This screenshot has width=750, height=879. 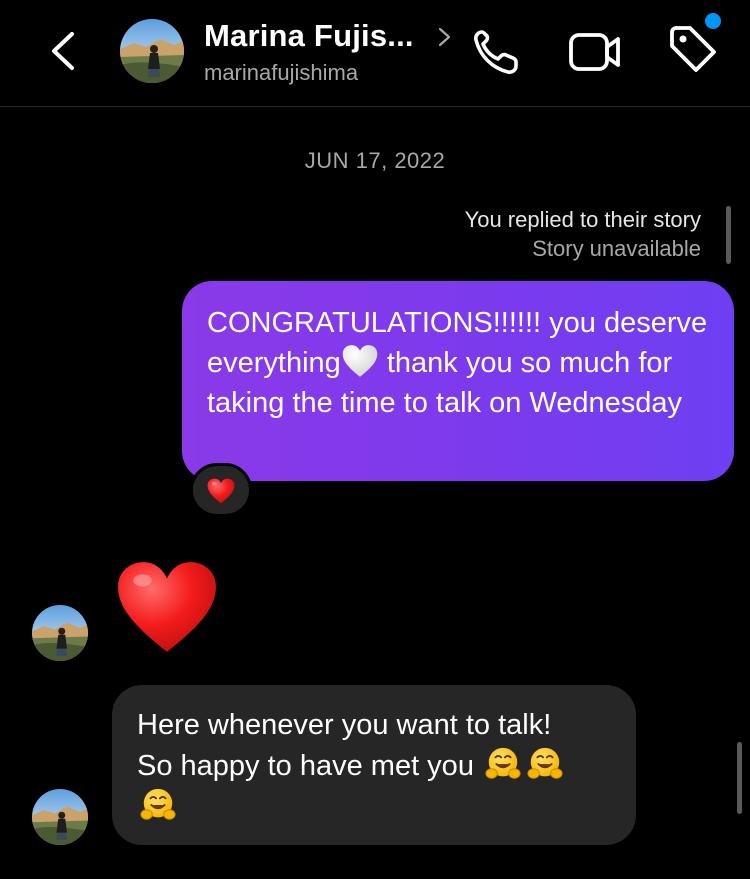 I want to click on received-message-line-2-row: So happy to have met you, so click(x=374, y=765).